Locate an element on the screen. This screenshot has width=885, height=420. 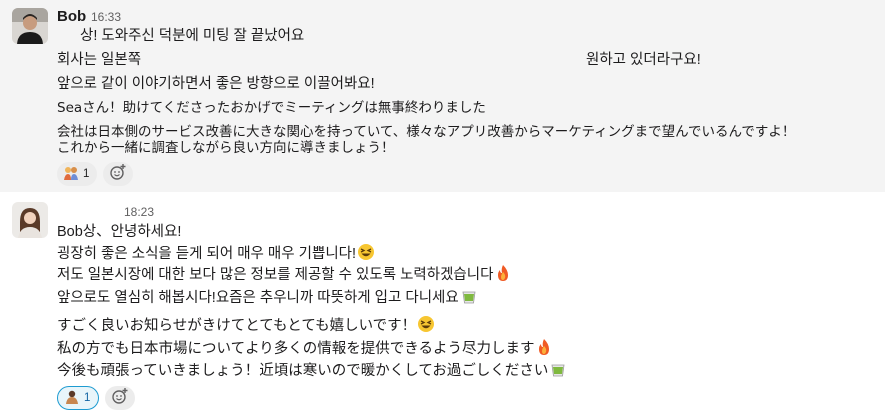
message-text: 회사는 일본쪽 is located at coordinates (99, 60).